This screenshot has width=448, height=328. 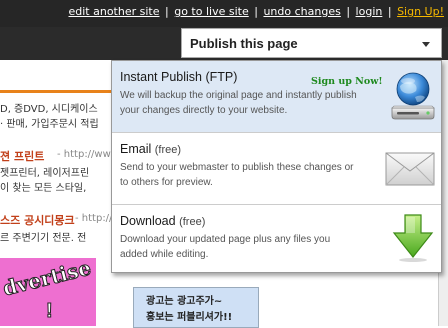 What do you see at coordinates (163, 221) in the screenshot?
I see `menu-item-title: Download (free)` at bounding box center [163, 221].